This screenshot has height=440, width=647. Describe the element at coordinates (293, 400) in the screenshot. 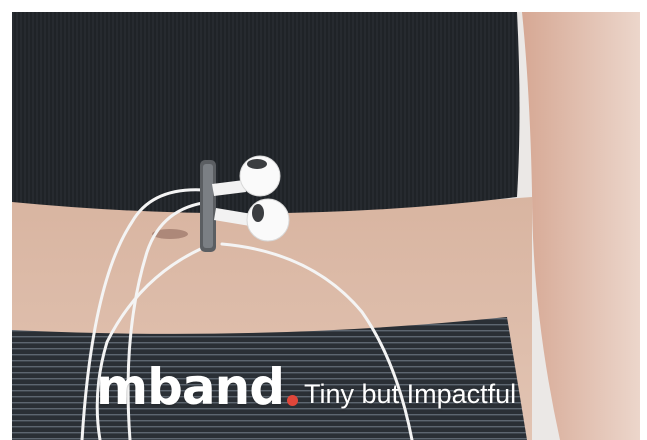

I see `logo-dot-icon` at that location.